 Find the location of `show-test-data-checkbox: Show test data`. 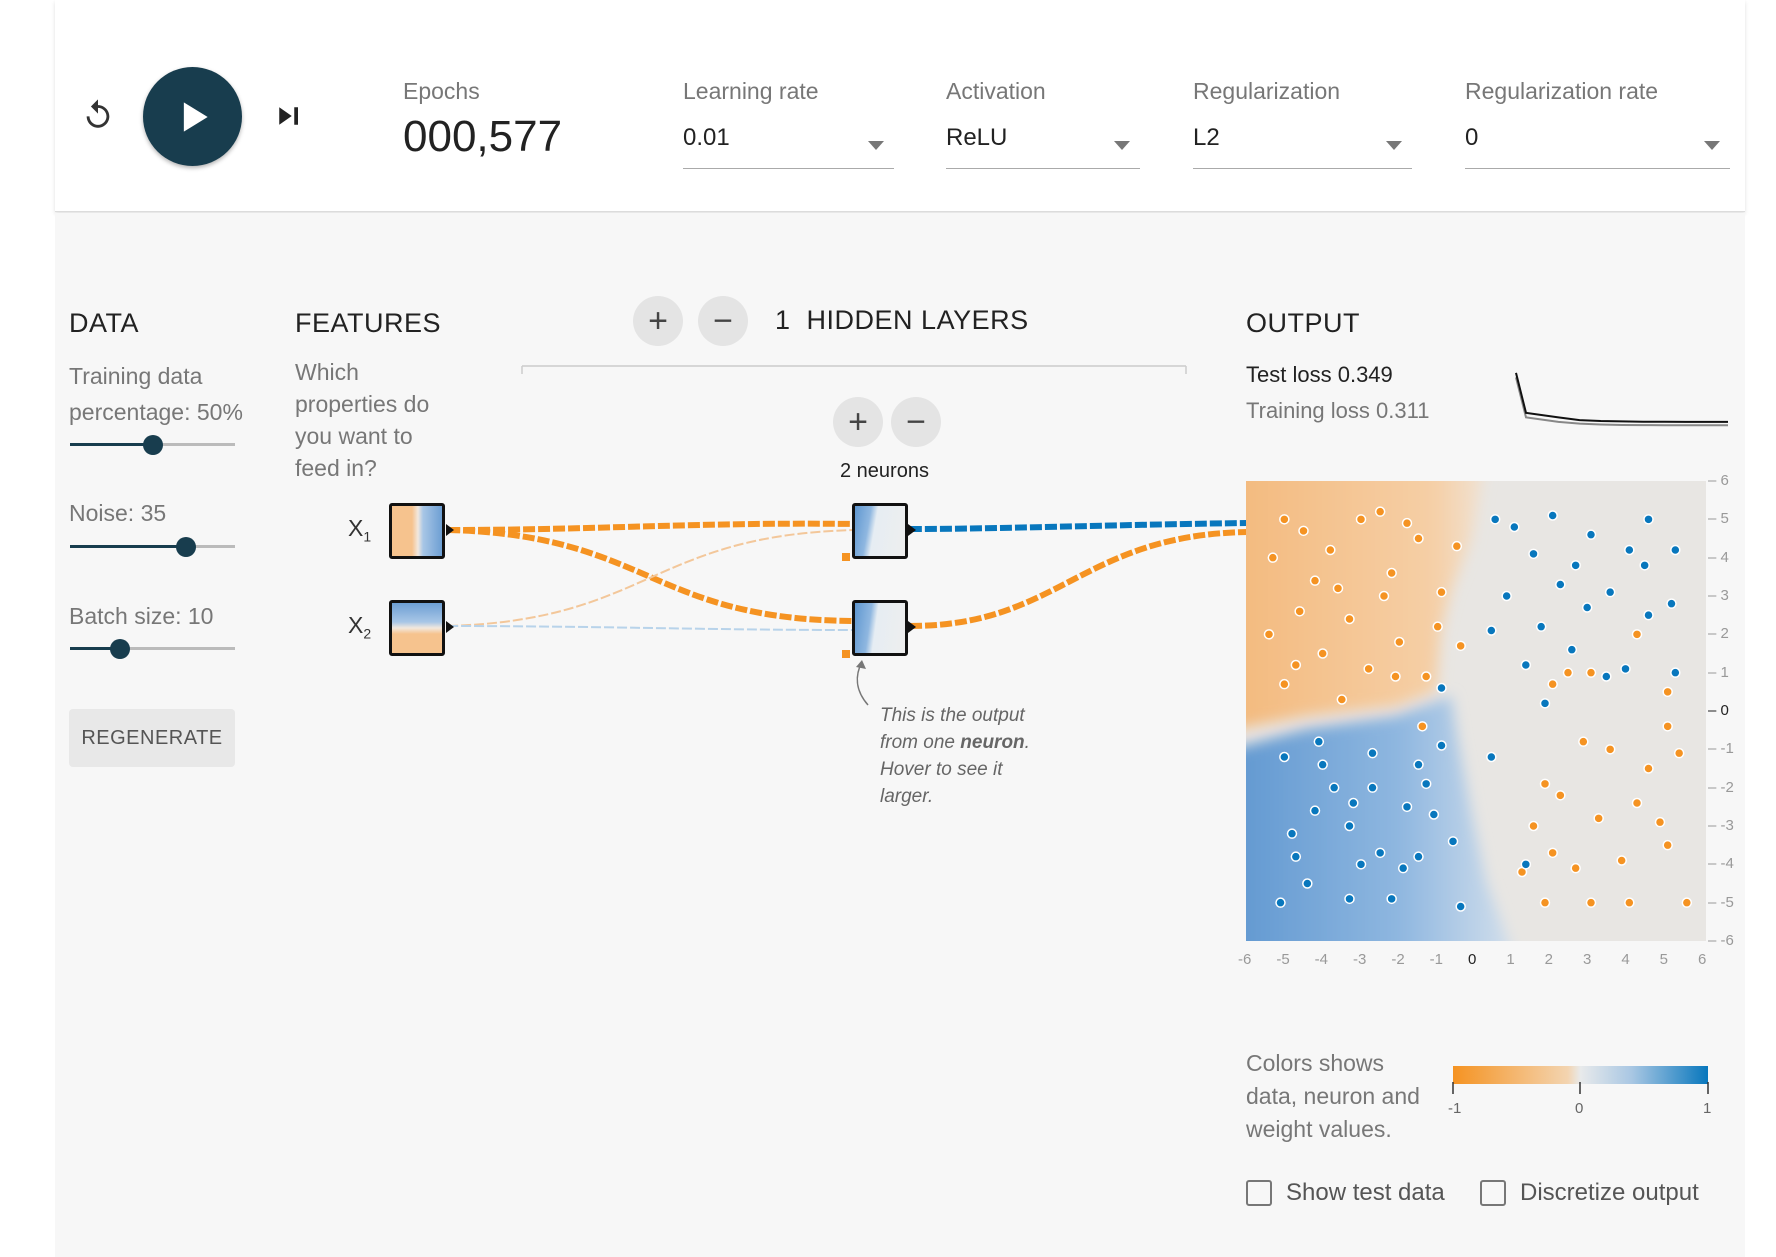

show-test-data-checkbox: Show test data is located at coordinates (1345, 1193).